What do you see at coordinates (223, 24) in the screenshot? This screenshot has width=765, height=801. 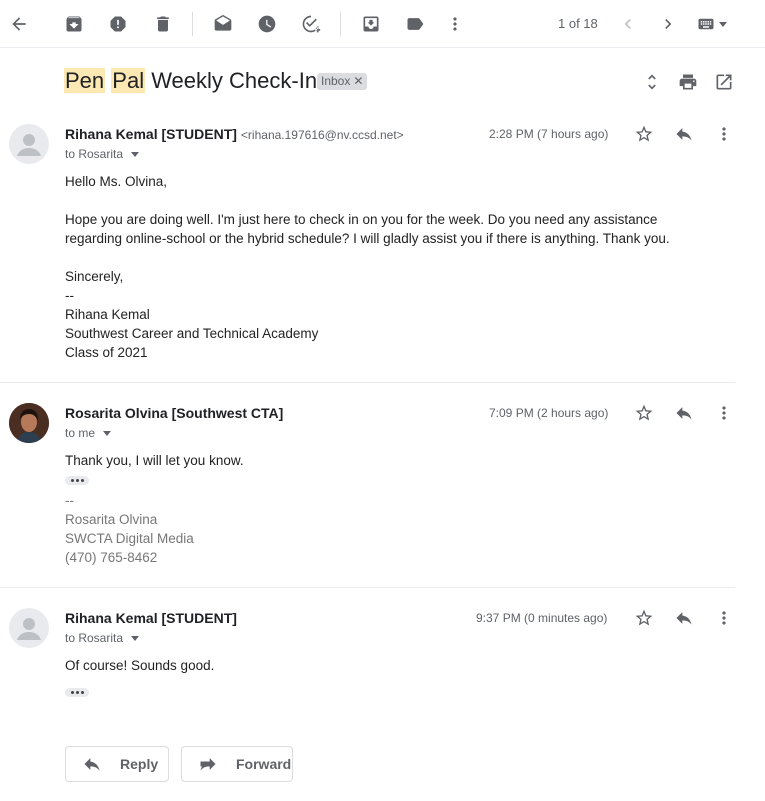 I see `mark-unread-icon` at bounding box center [223, 24].